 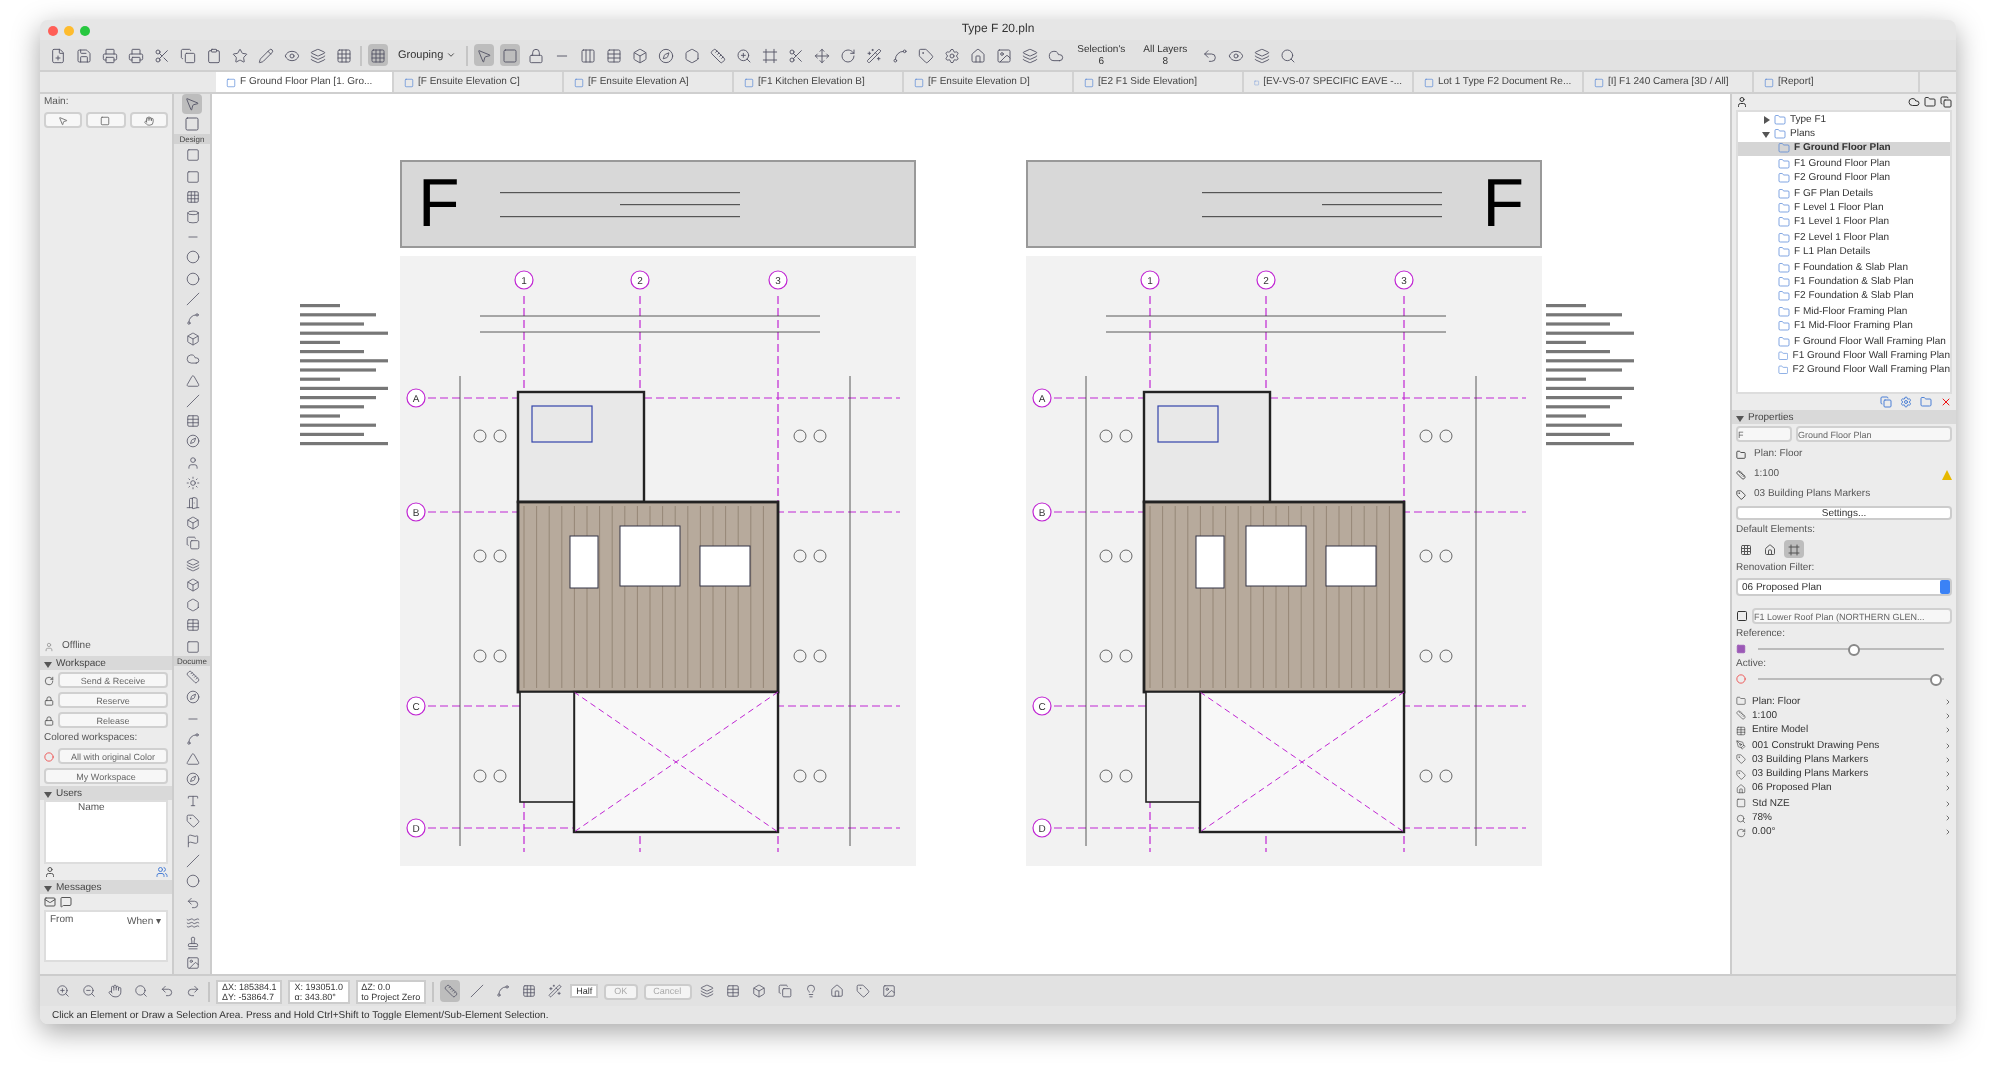 What do you see at coordinates (50, 902) in the screenshot?
I see `mail-icon` at bounding box center [50, 902].